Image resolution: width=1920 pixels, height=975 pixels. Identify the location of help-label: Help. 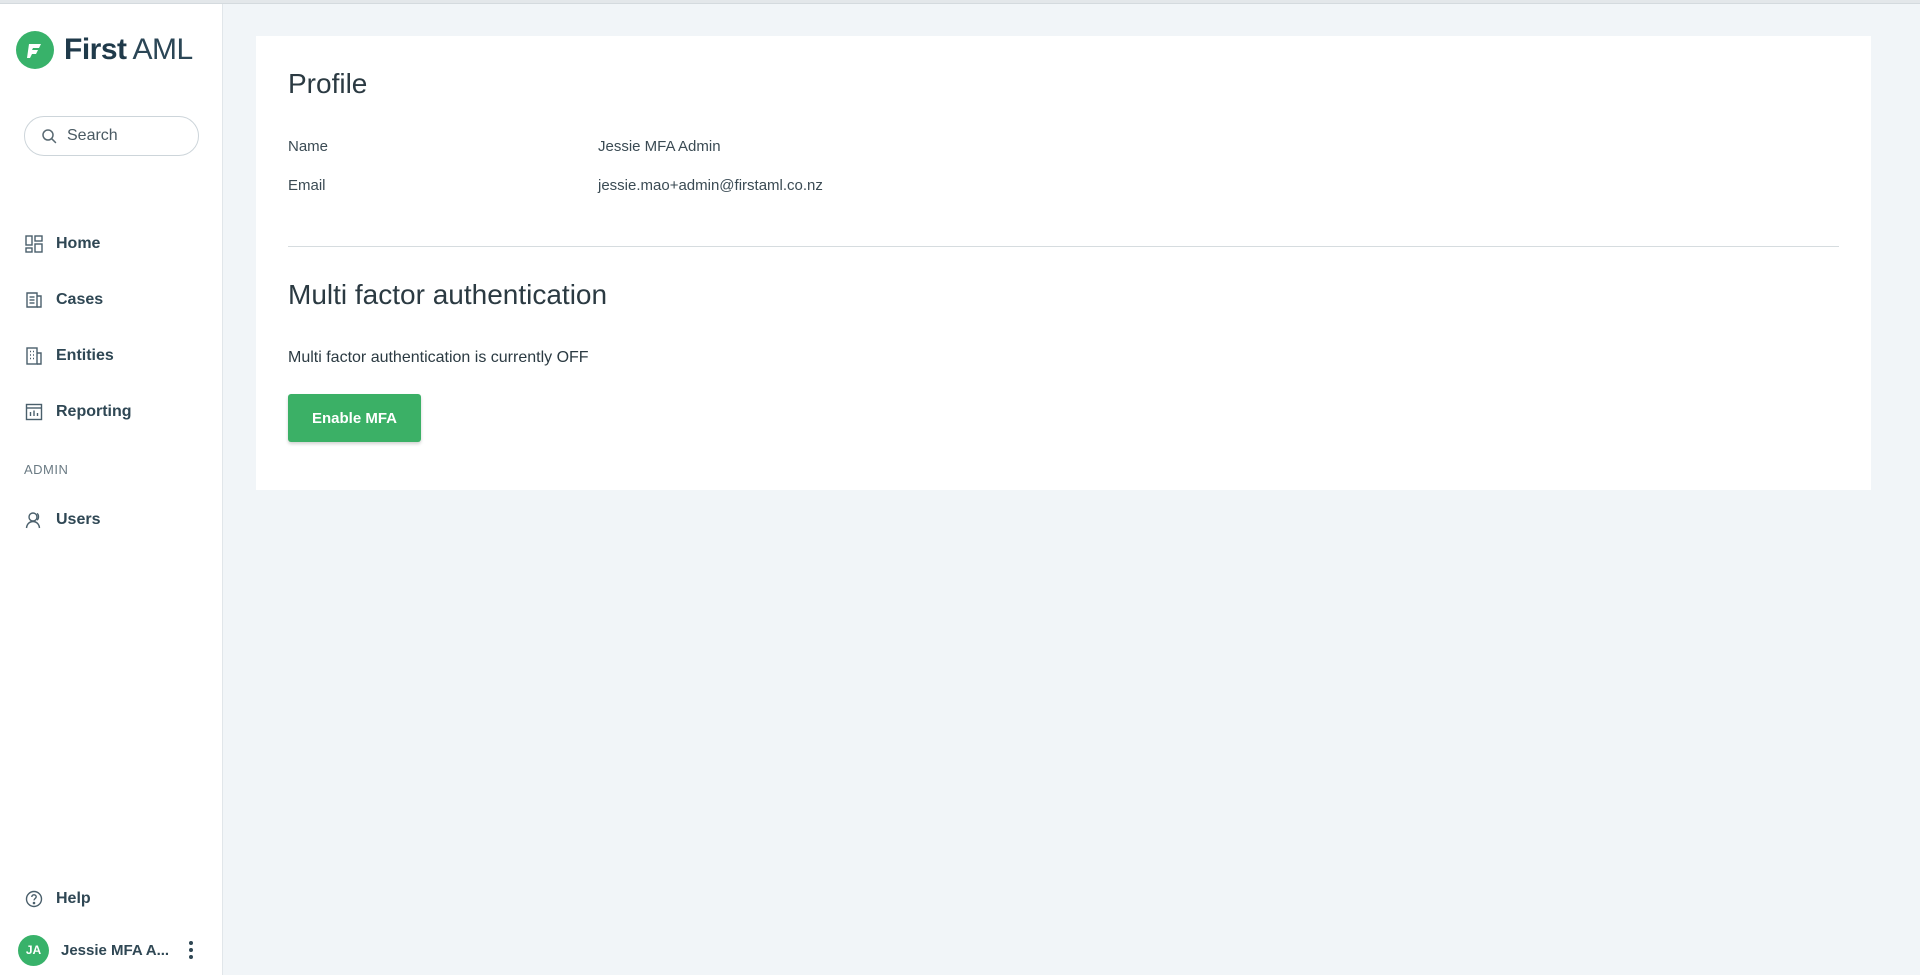
(73, 898).